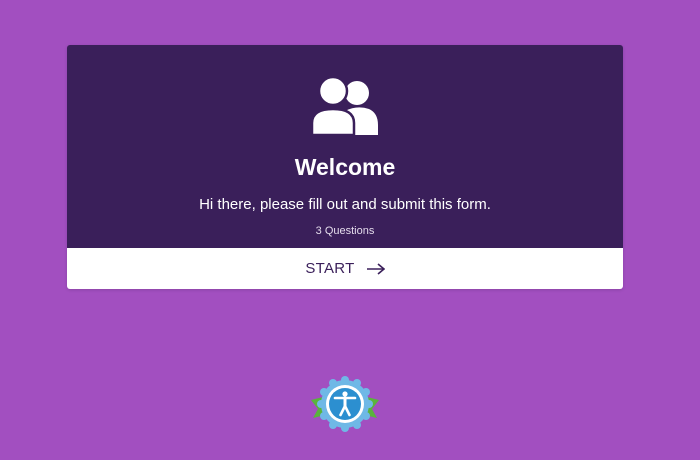  What do you see at coordinates (345, 404) in the screenshot?
I see `accessibility-icon` at bounding box center [345, 404].